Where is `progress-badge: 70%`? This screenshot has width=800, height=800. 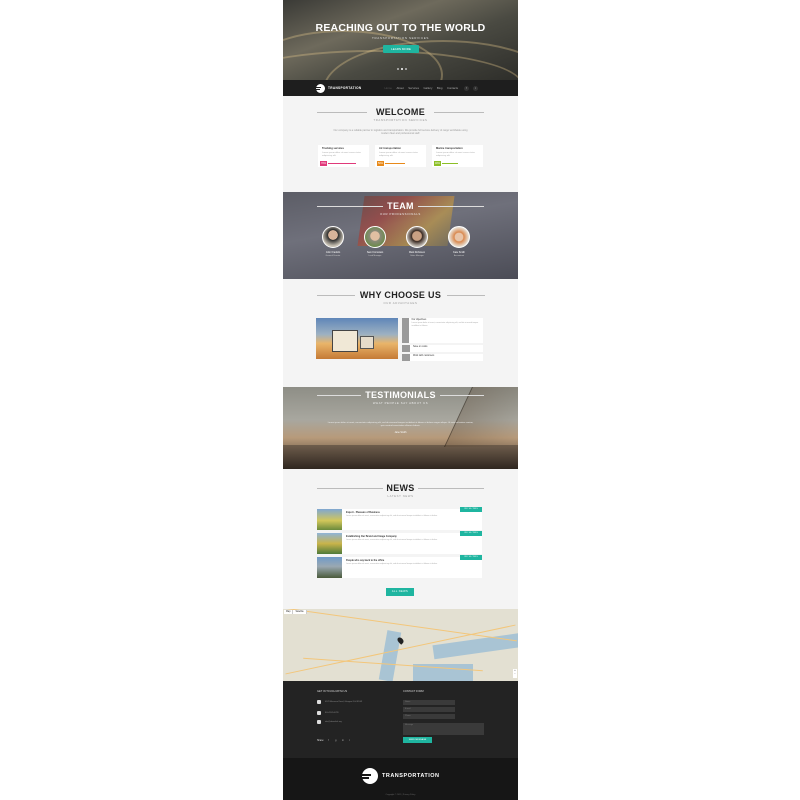 progress-badge: 70% is located at coordinates (323, 163).